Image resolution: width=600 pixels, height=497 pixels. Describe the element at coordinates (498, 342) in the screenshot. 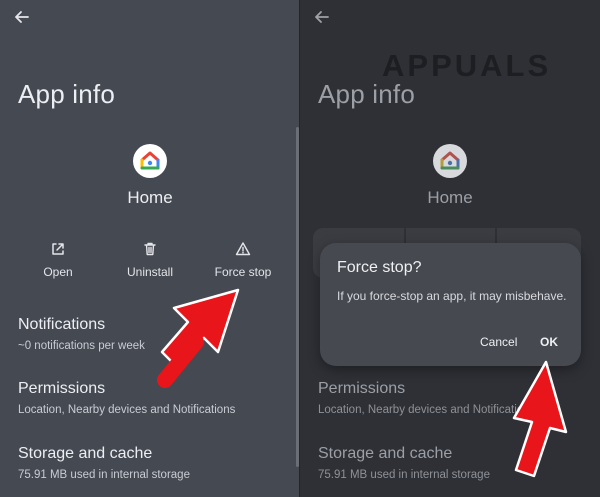

I see `cancel-button: Cancel` at that location.